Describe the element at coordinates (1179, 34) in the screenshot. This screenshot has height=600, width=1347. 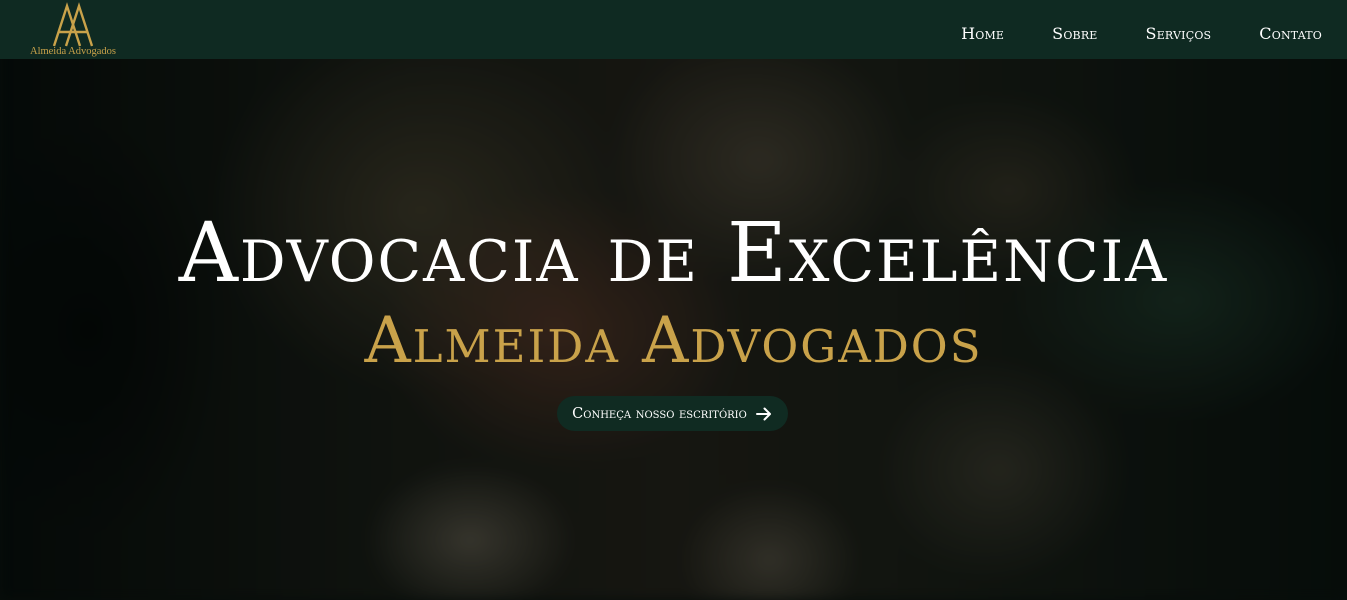
I see `nav-item-servicos: Serviços` at that location.